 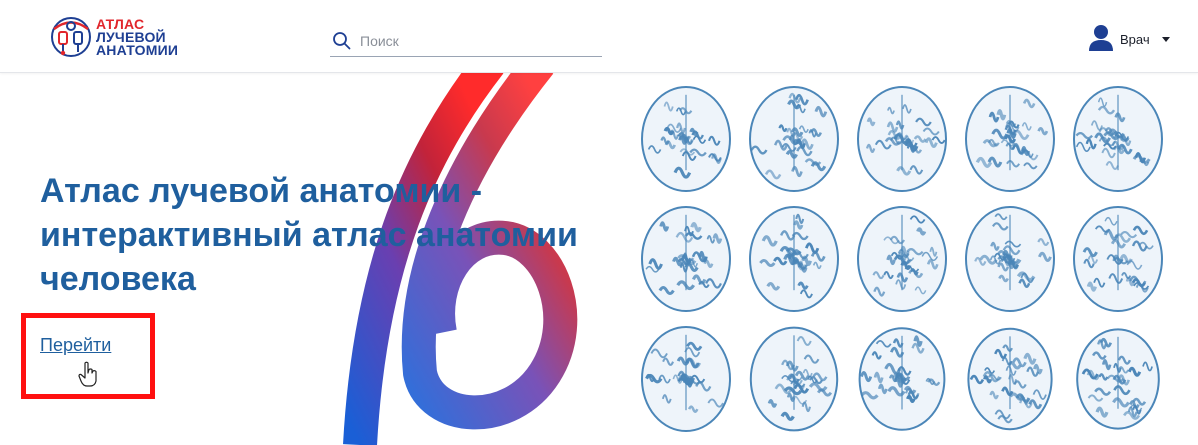 I want to click on user-menu: Врач, so click(x=1134, y=39).